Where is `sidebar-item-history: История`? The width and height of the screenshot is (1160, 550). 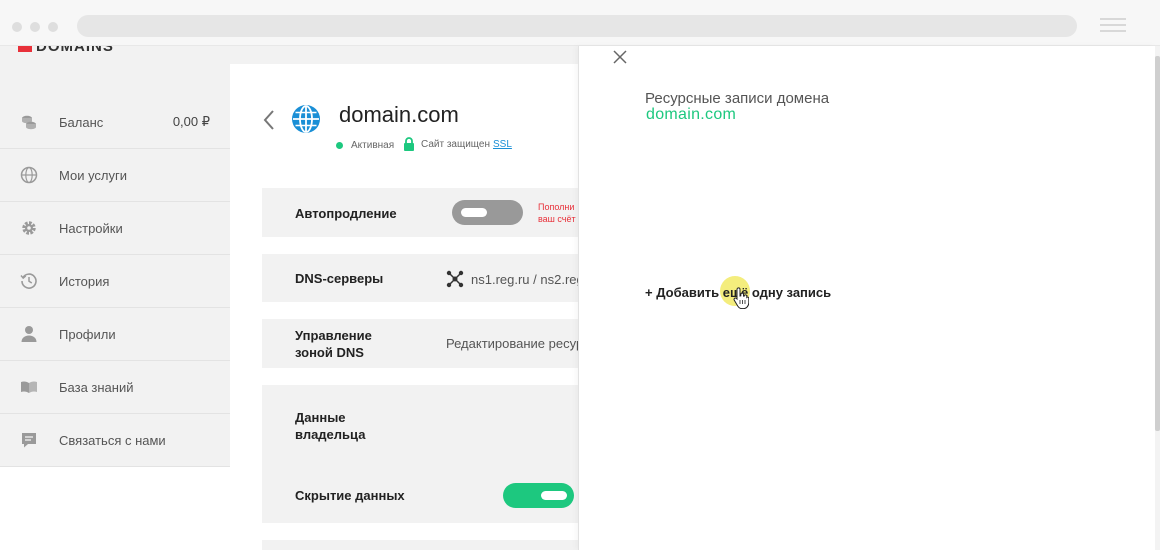
sidebar-item-history: История is located at coordinates (115, 281).